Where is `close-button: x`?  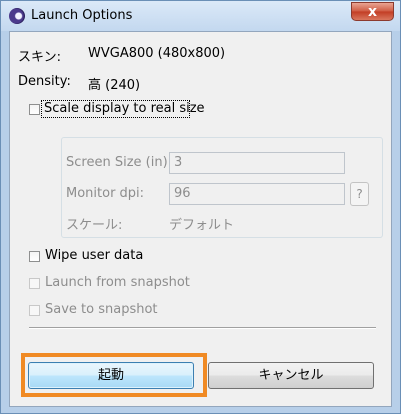 close-button: x is located at coordinates (372, 11).